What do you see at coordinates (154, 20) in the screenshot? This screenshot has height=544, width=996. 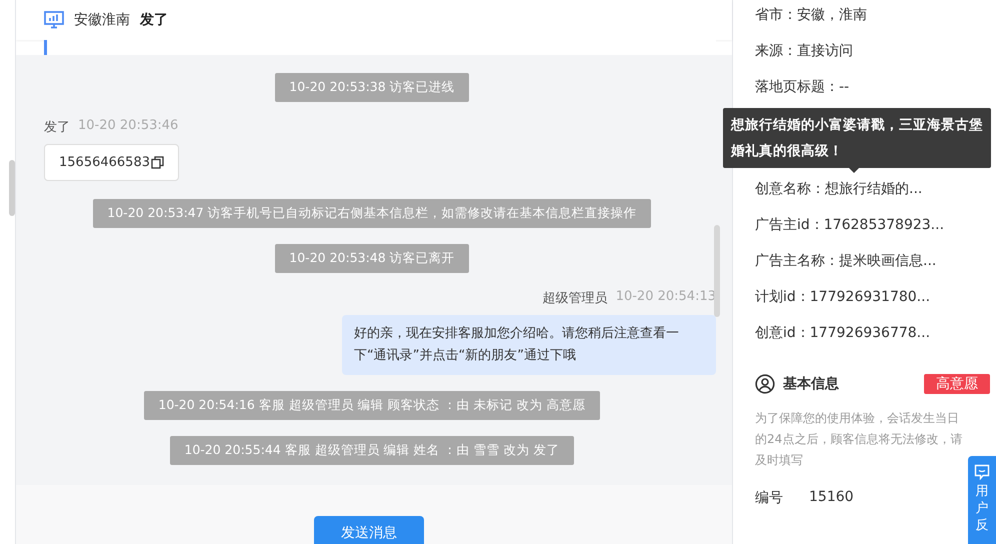 I see `visitor-name: 发了` at bounding box center [154, 20].